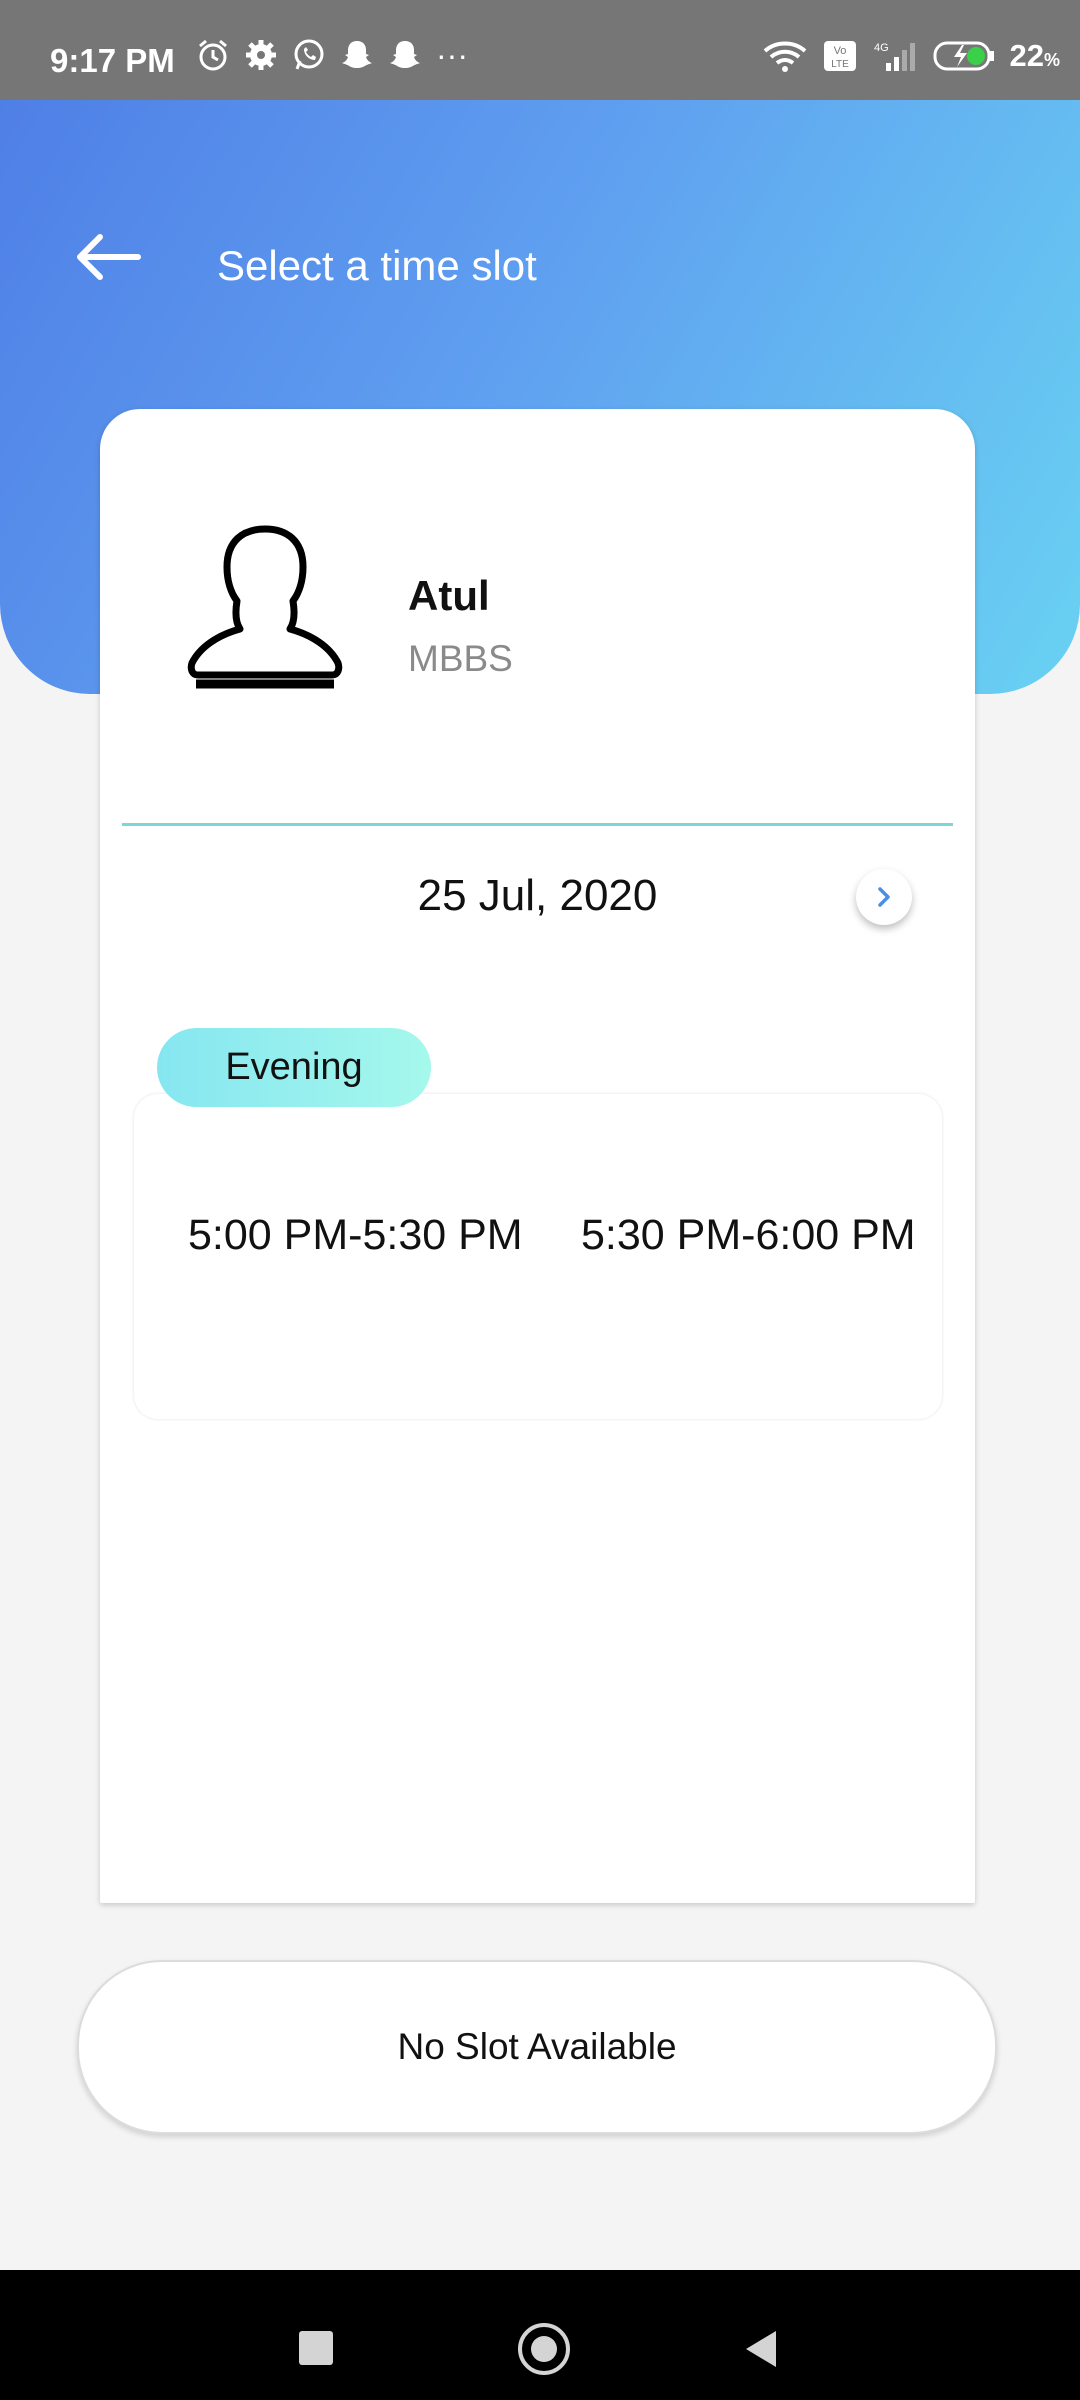 This screenshot has height=2400, width=1080. Describe the element at coordinates (265, 607) in the screenshot. I see `doctor-avatar-icon` at that location.